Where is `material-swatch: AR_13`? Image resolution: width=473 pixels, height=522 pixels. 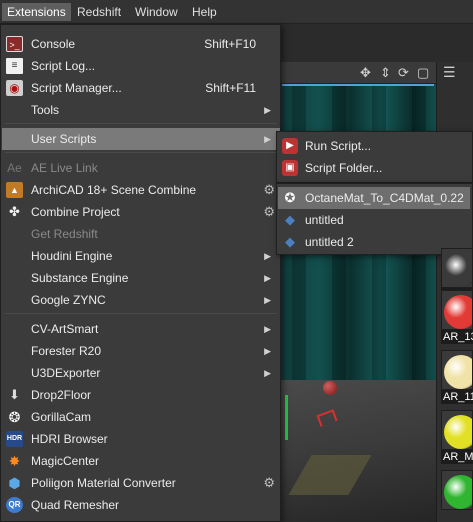 material-swatch: AR_13 is located at coordinates (457, 317).